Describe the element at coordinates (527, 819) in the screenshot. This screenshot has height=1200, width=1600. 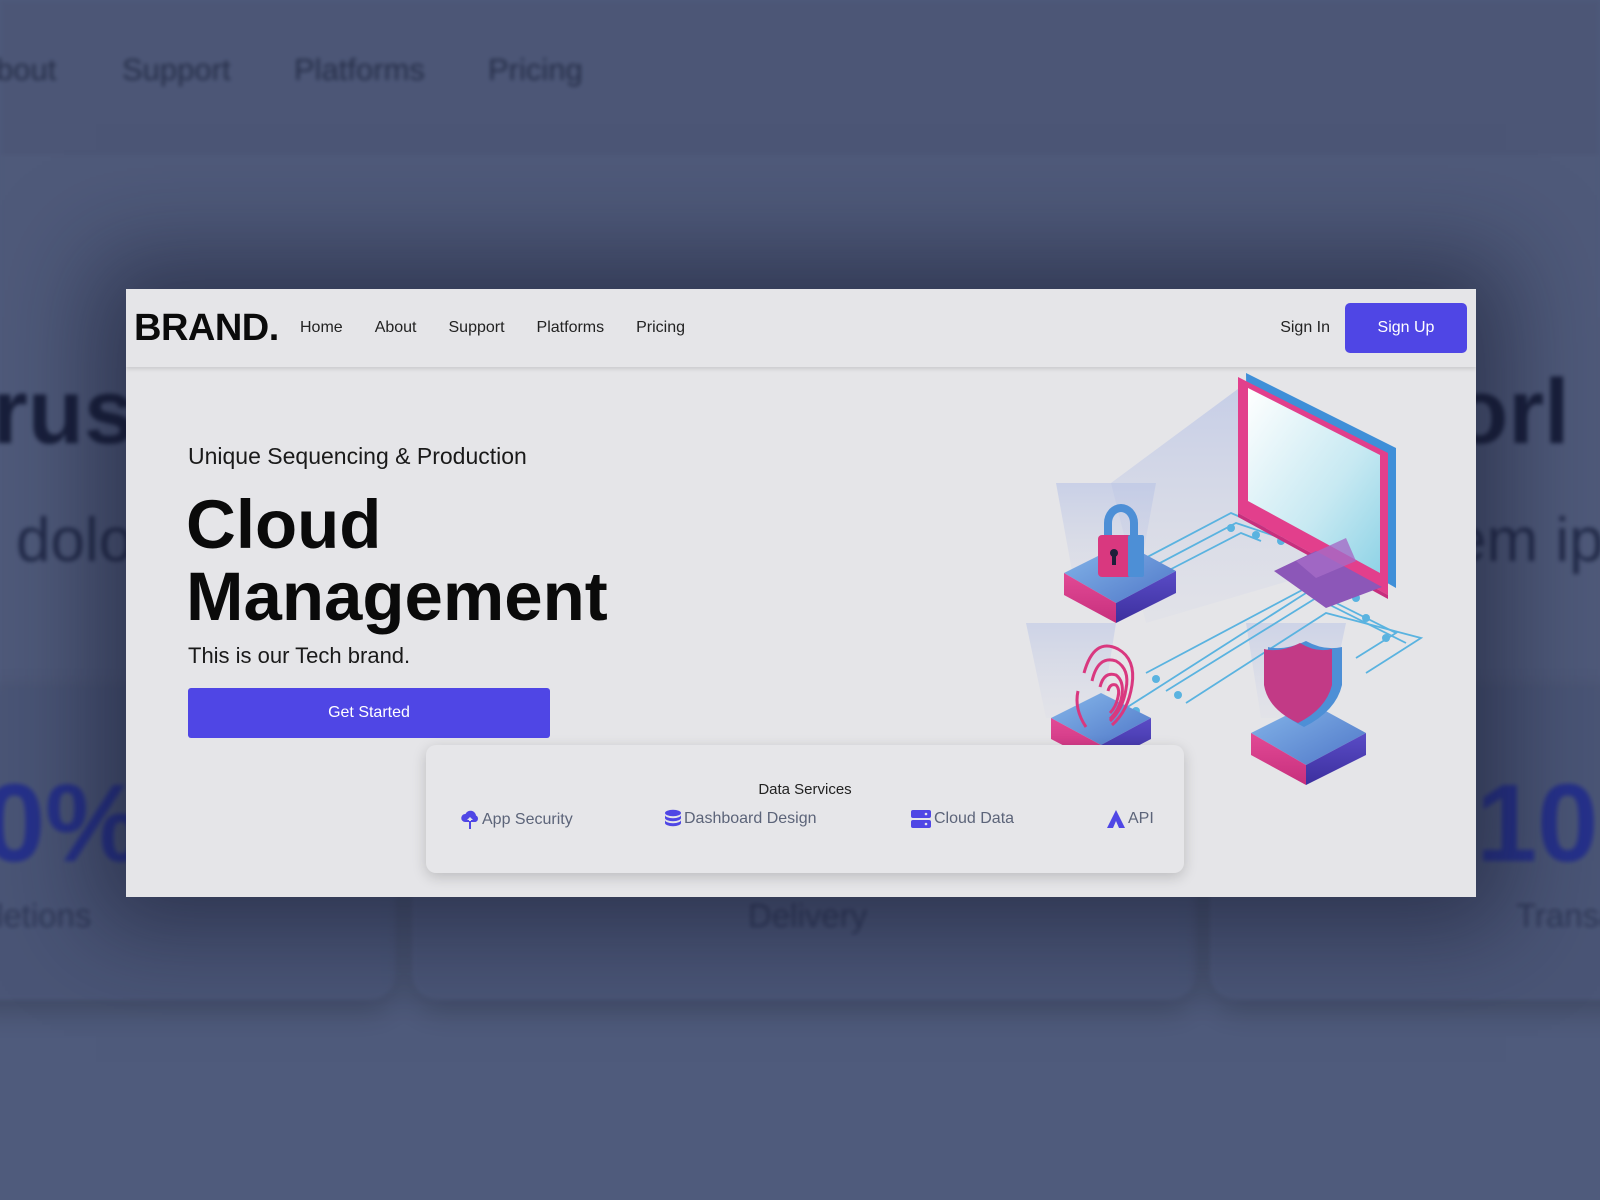
I see `service-label: App Security` at that location.